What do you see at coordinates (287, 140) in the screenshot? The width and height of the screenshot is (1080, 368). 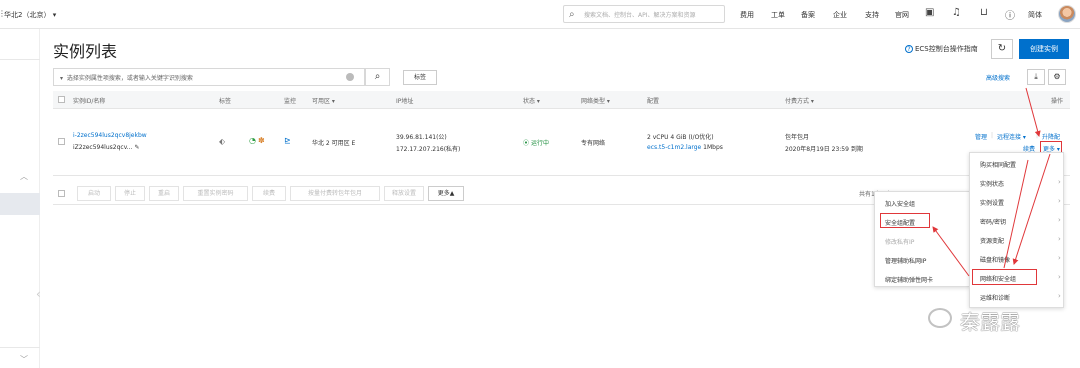 I see `monitor-chart-icon: ⊵` at bounding box center [287, 140].